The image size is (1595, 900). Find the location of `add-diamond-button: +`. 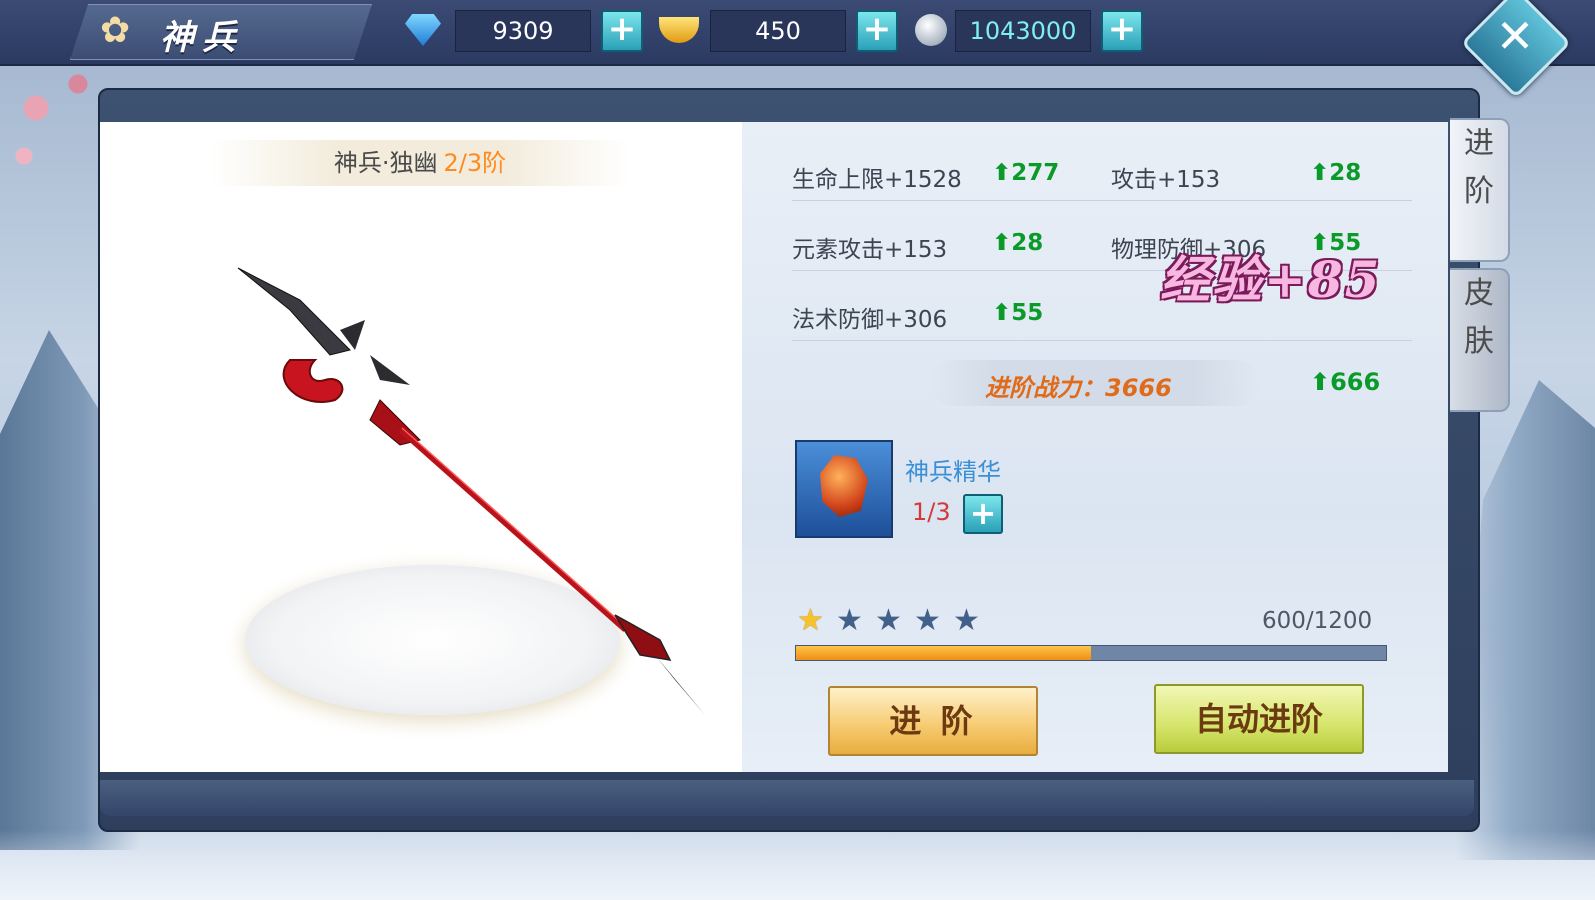

add-diamond-button: + is located at coordinates (622, 31).